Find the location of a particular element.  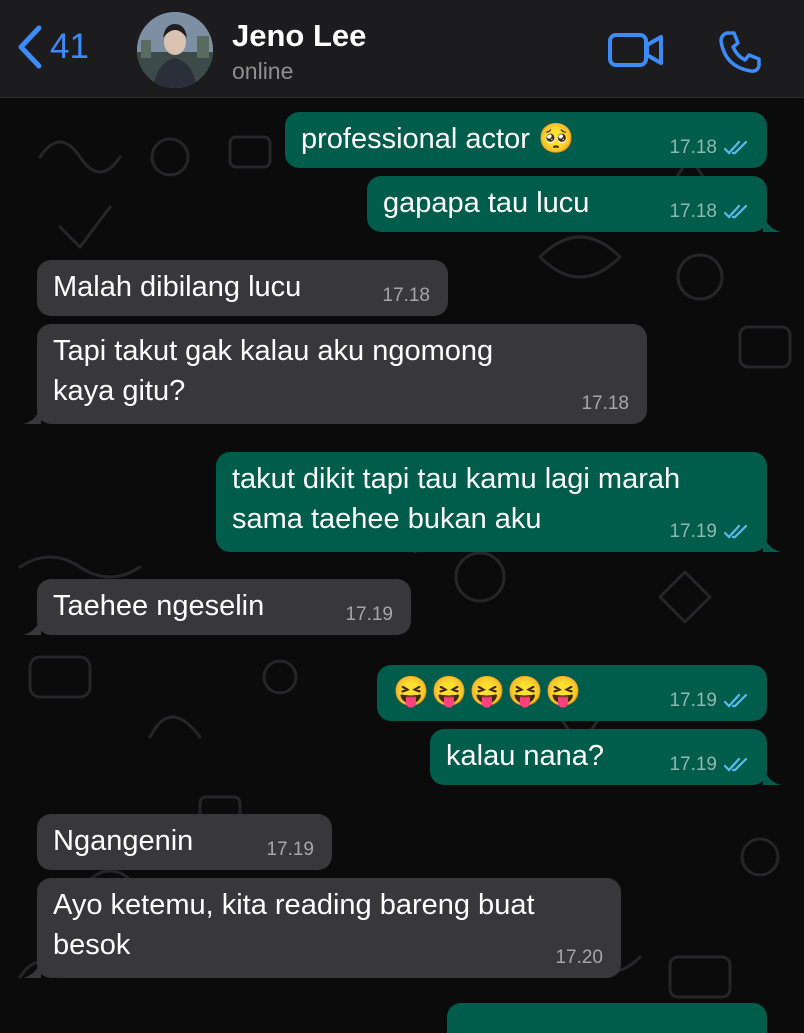

message-text: professional actor 🥺 is located at coordinates (438, 139).